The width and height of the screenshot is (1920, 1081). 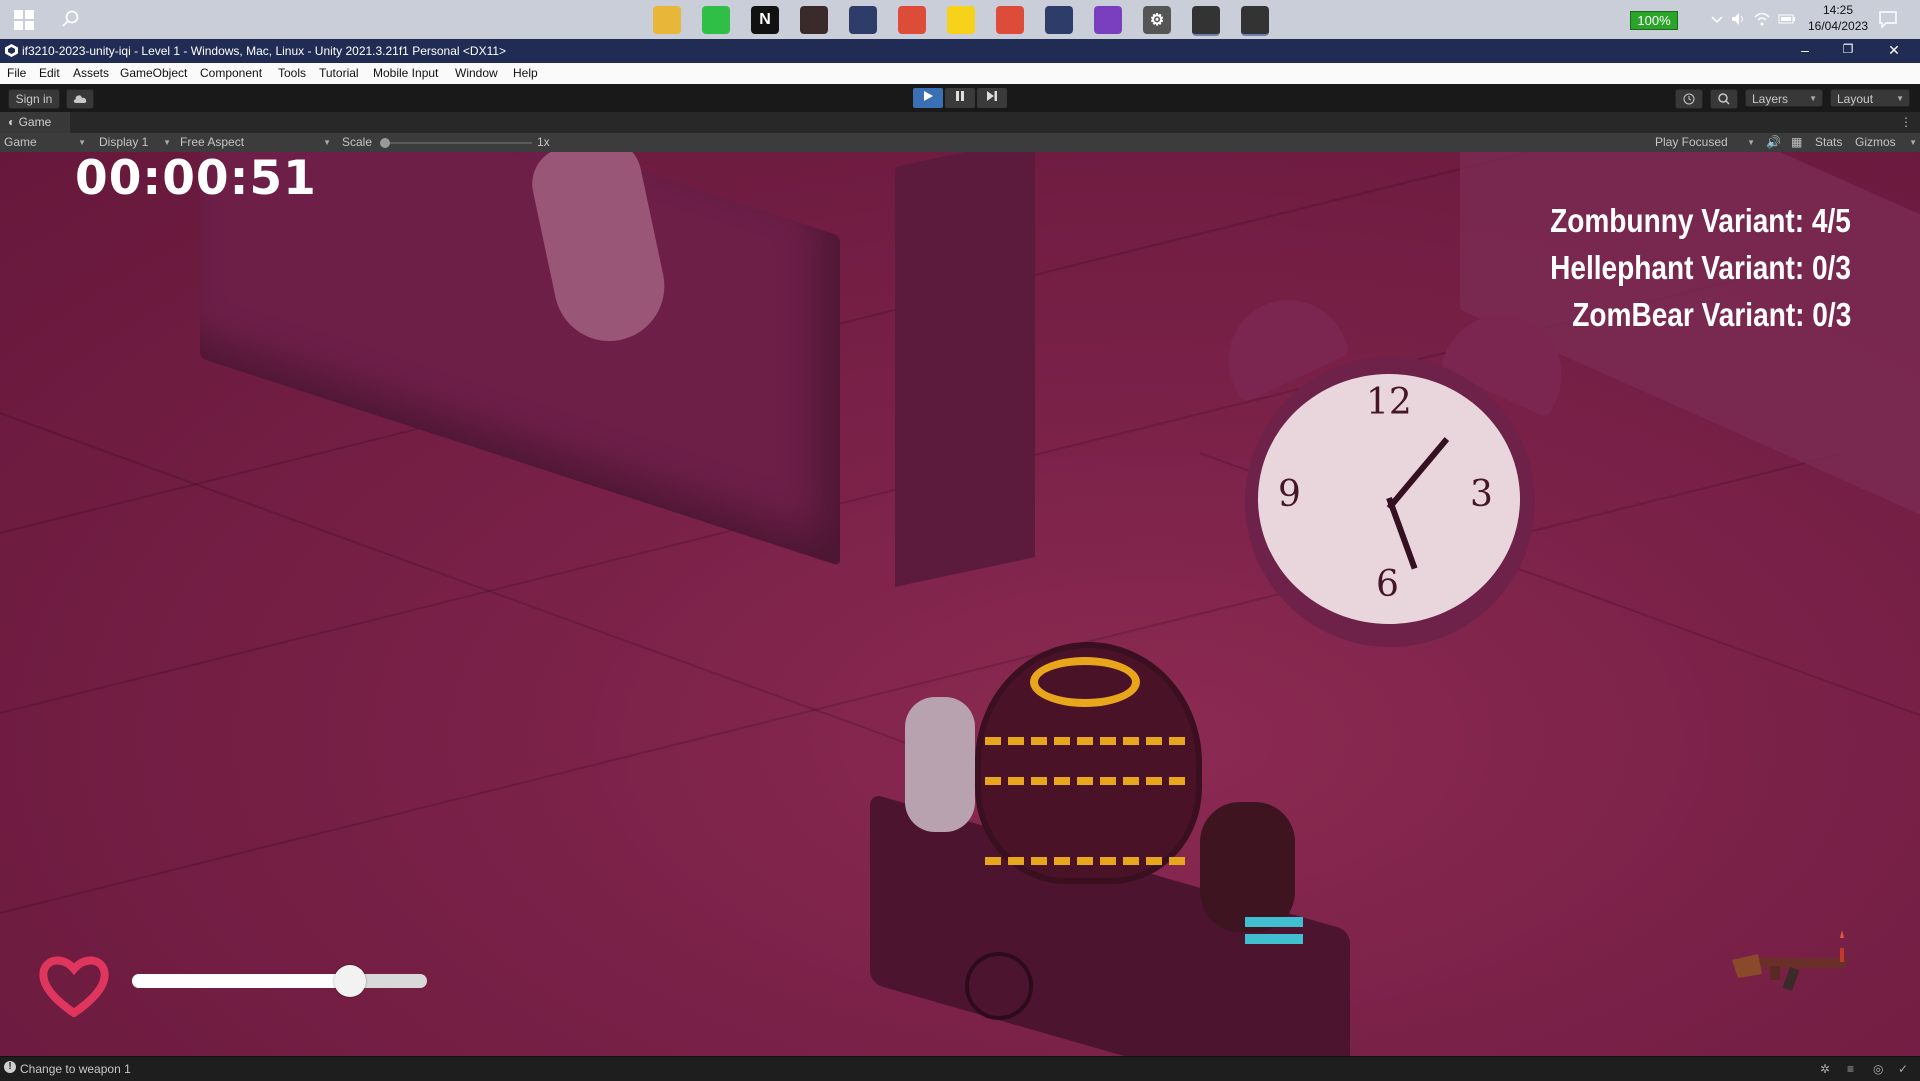 I want to click on history-button, so click(x=1689, y=99).